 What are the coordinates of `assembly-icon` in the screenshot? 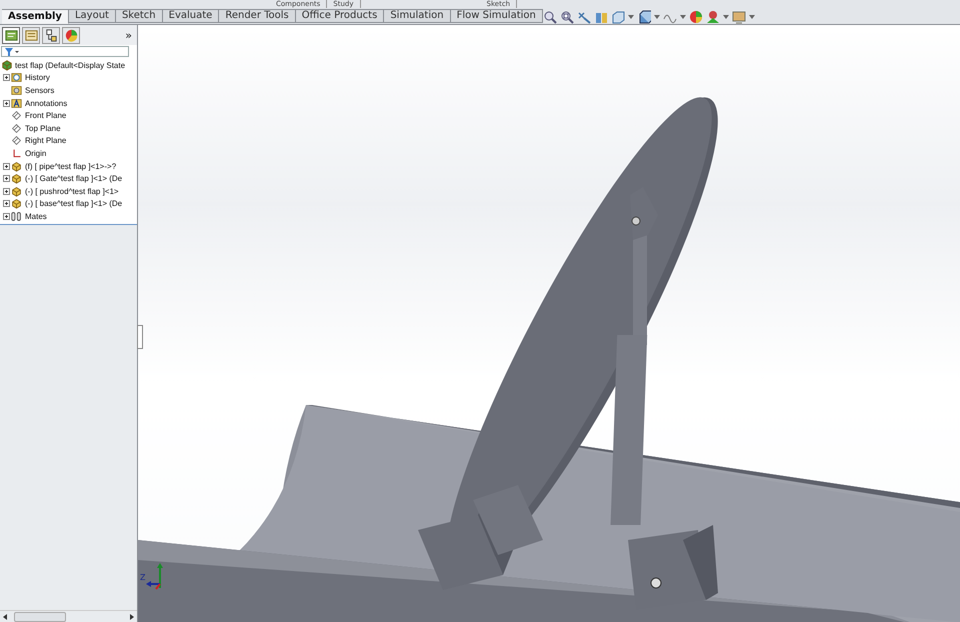 It's located at (7, 65).